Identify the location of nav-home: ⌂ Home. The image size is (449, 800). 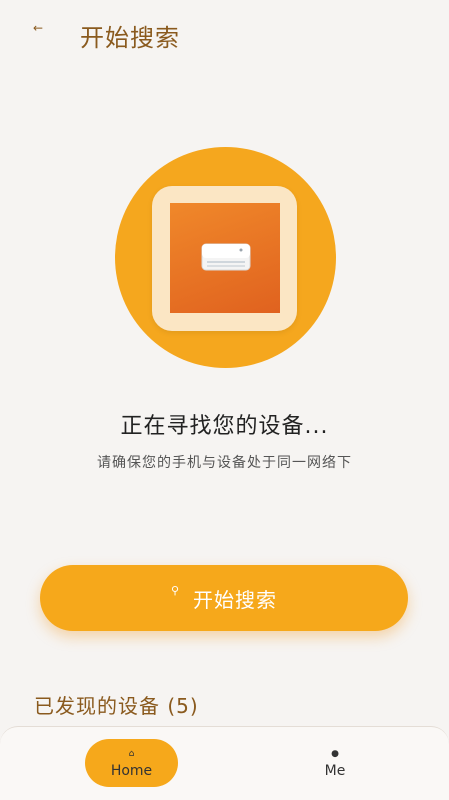
(131, 763).